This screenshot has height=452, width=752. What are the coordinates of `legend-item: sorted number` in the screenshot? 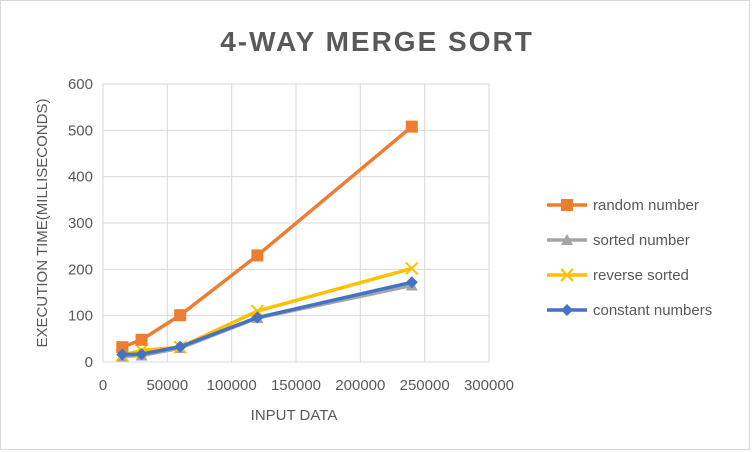 It's located at (618, 240).